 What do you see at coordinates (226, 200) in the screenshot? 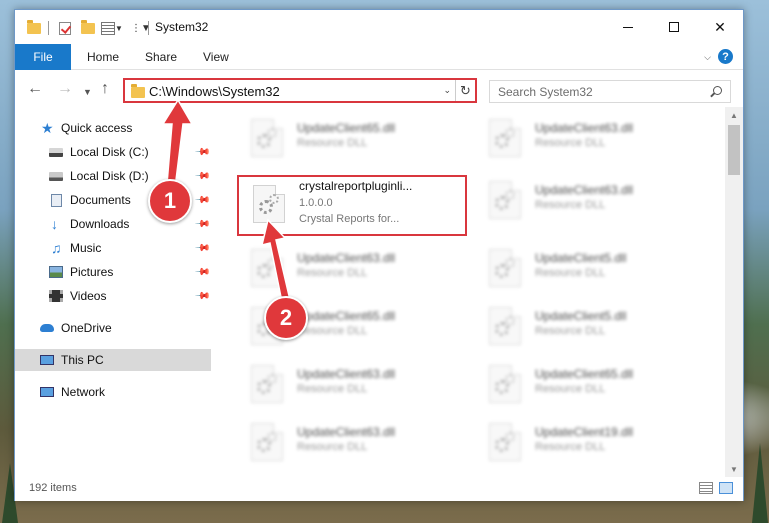
I see `annotation-arrows` at bounding box center [226, 200].